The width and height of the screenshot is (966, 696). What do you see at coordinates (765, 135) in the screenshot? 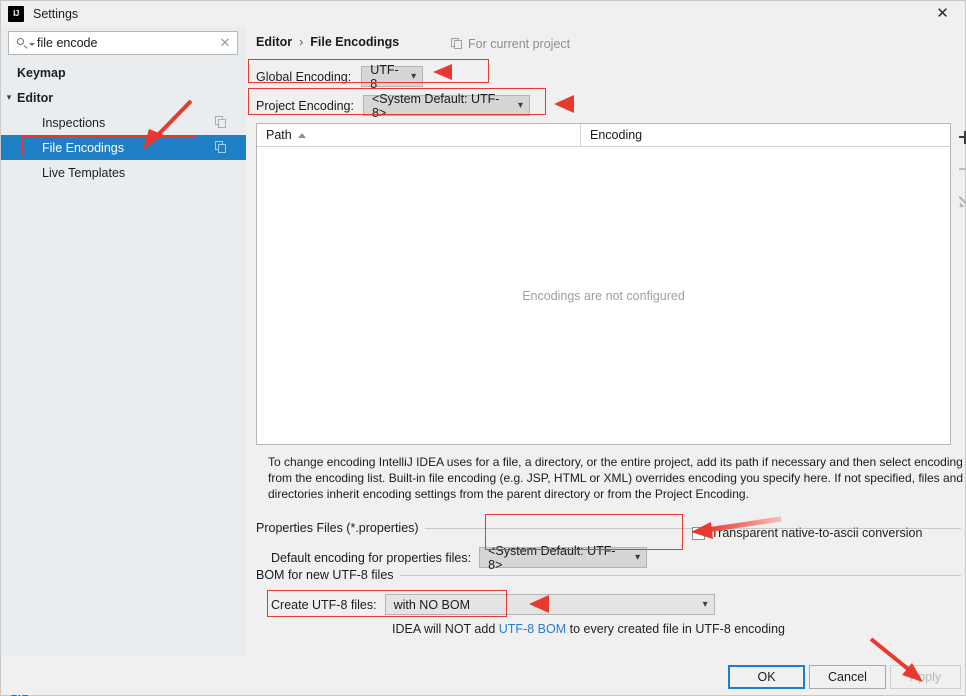
I see `column-header-encoding: Encoding` at bounding box center [765, 135].